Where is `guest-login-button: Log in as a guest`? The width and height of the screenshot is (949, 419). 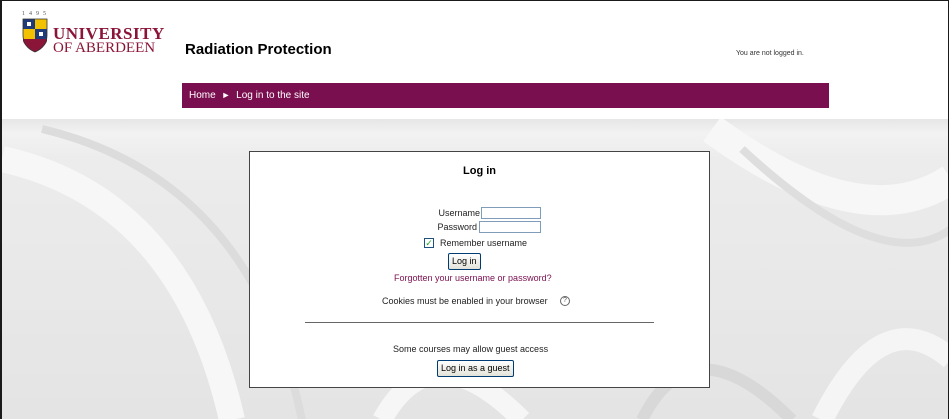 guest-login-button: Log in as a guest is located at coordinates (475, 368).